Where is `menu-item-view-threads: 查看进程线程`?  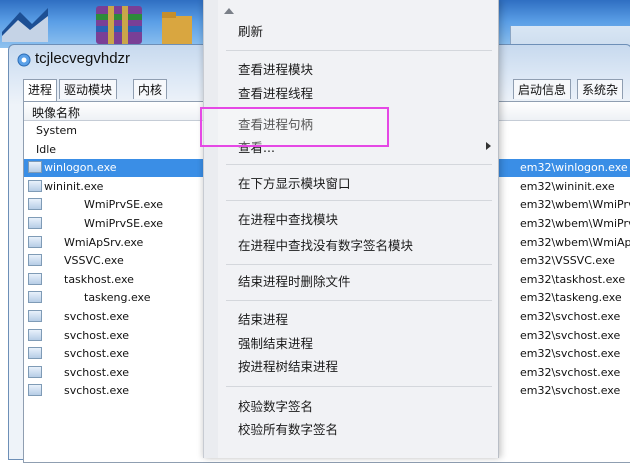 menu-item-view-threads: 查看进程线程 is located at coordinates (275, 94).